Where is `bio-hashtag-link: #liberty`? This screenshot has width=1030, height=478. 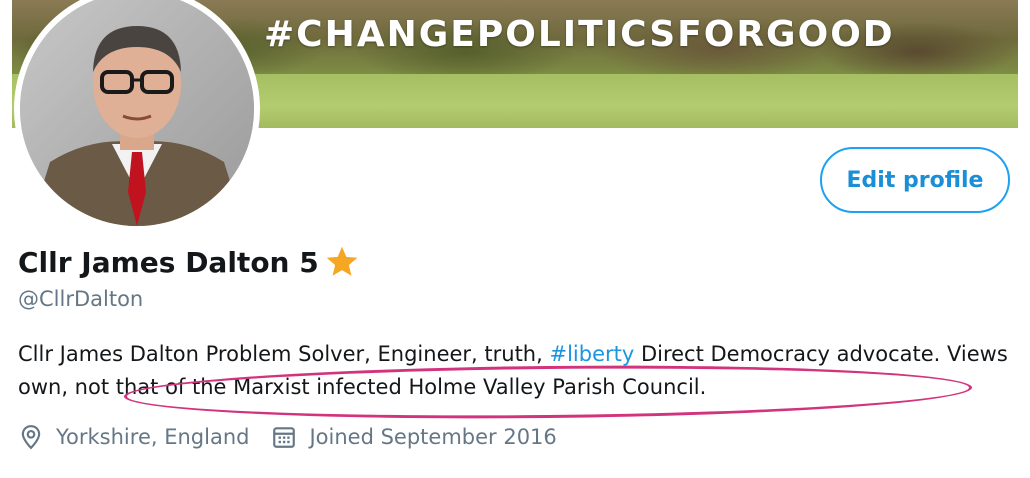 bio-hashtag-link: #liberty is located at coordinates (591, 354).